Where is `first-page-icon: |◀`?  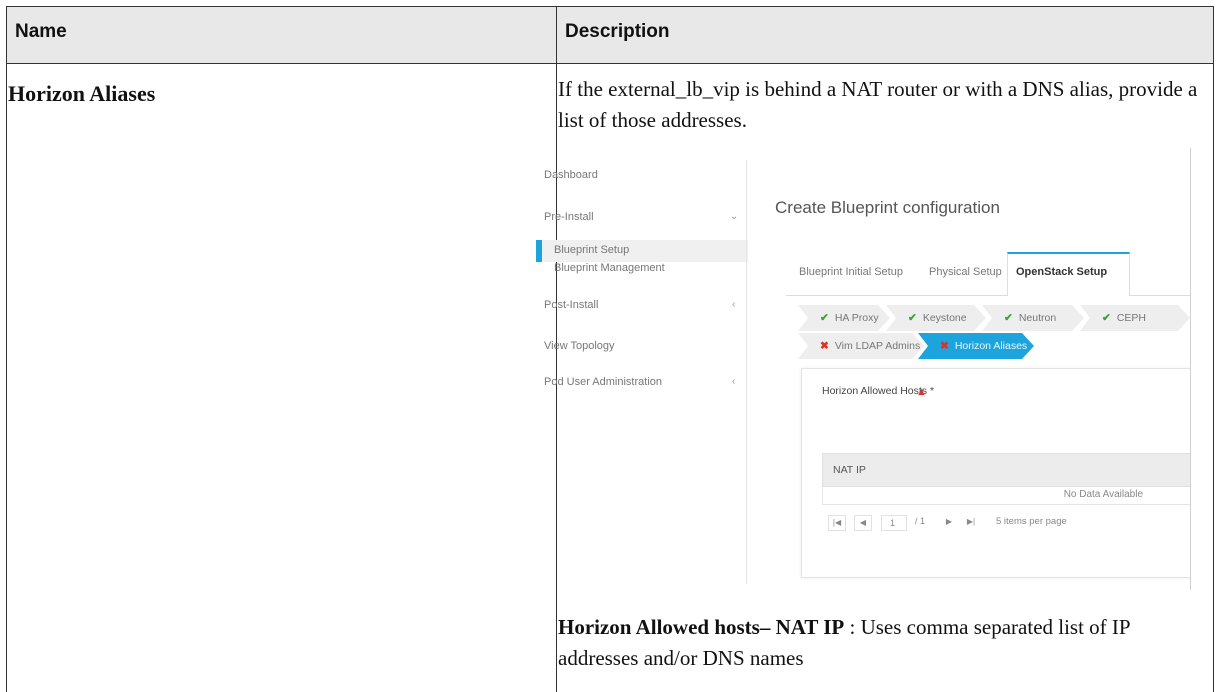 first-page-icon: |◀ is located at coordinates (837, 523).